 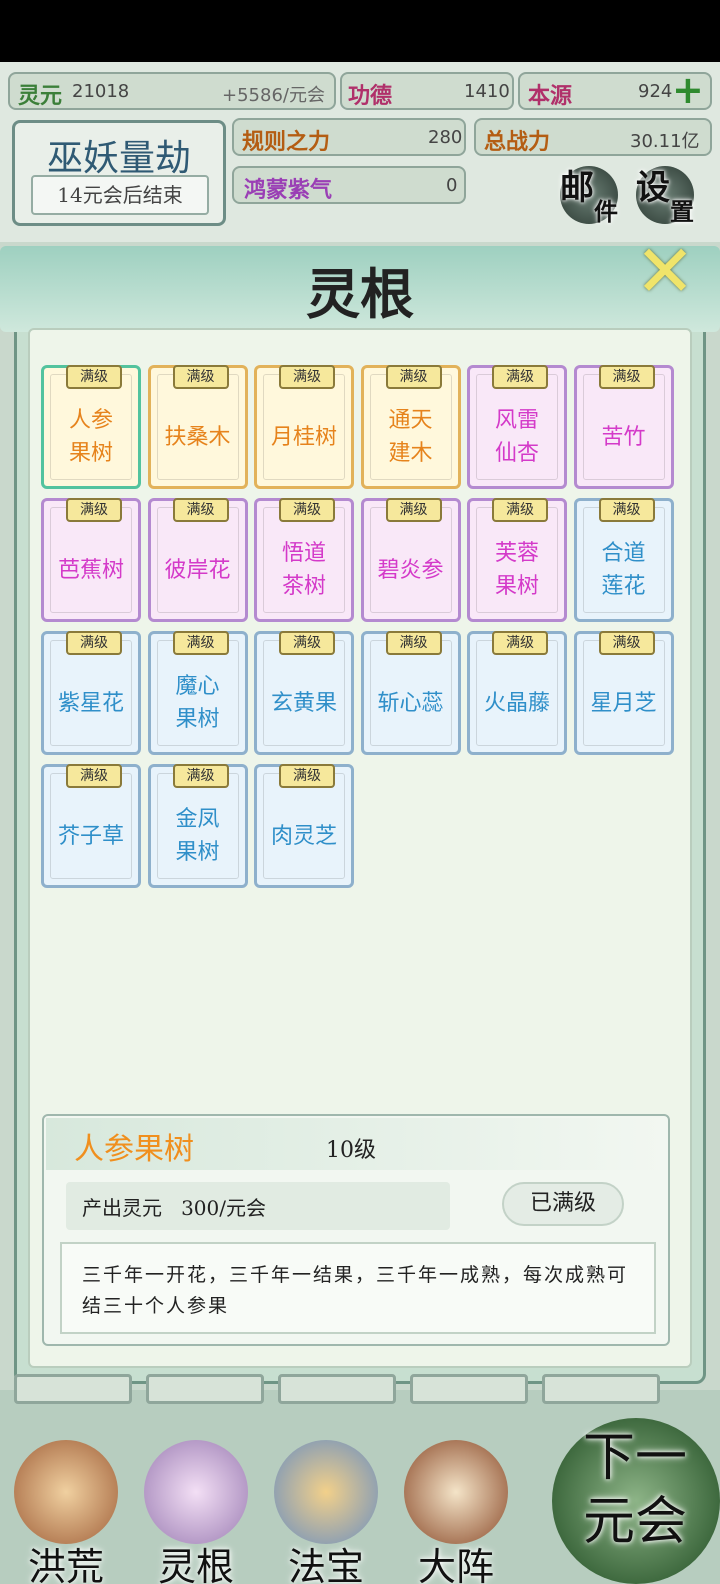 I want to click on benyuan-strip: 本源 924 +, so click(x=615, y=90).